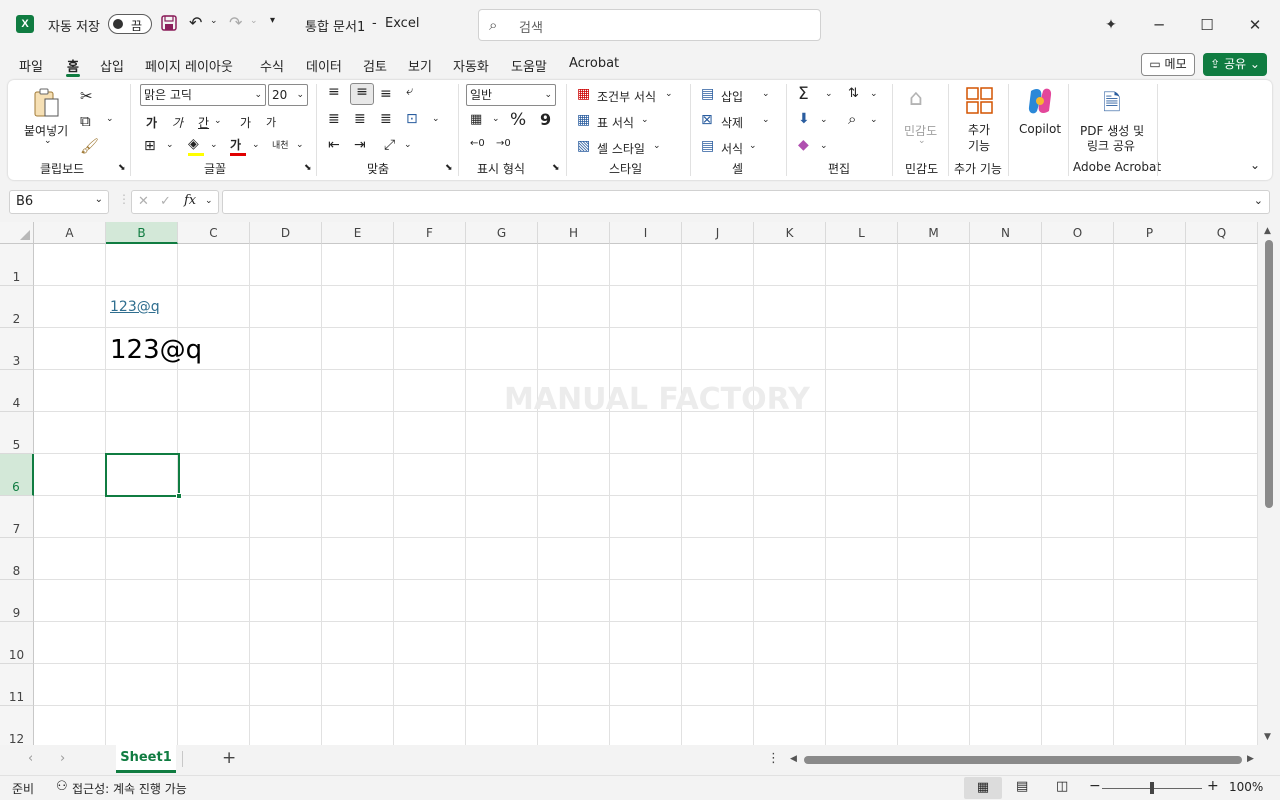 The width and height of the screenshot is (1280, 800). I want to click on scroll-down-icon: ▼, so click(1267, 737).